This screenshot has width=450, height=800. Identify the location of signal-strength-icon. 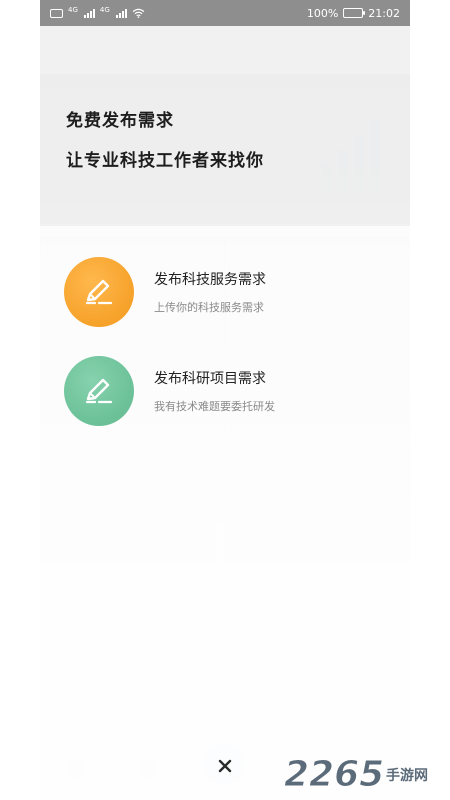
(89, 13).